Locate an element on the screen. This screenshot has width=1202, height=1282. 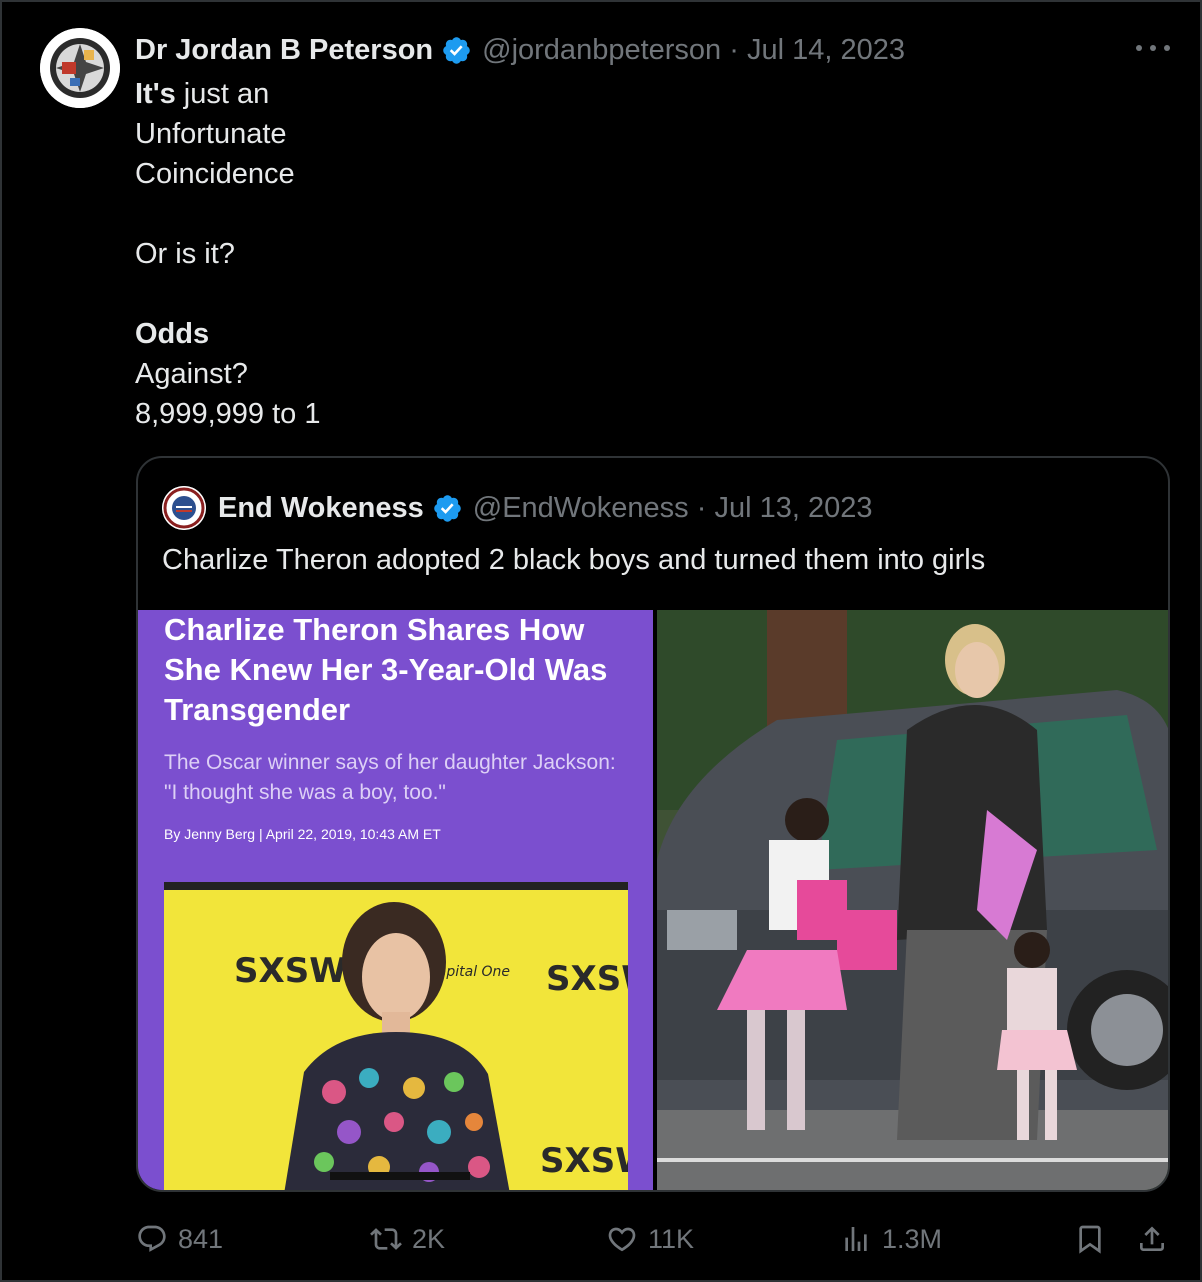
repost-icon is located at coordinates (386, 1239).